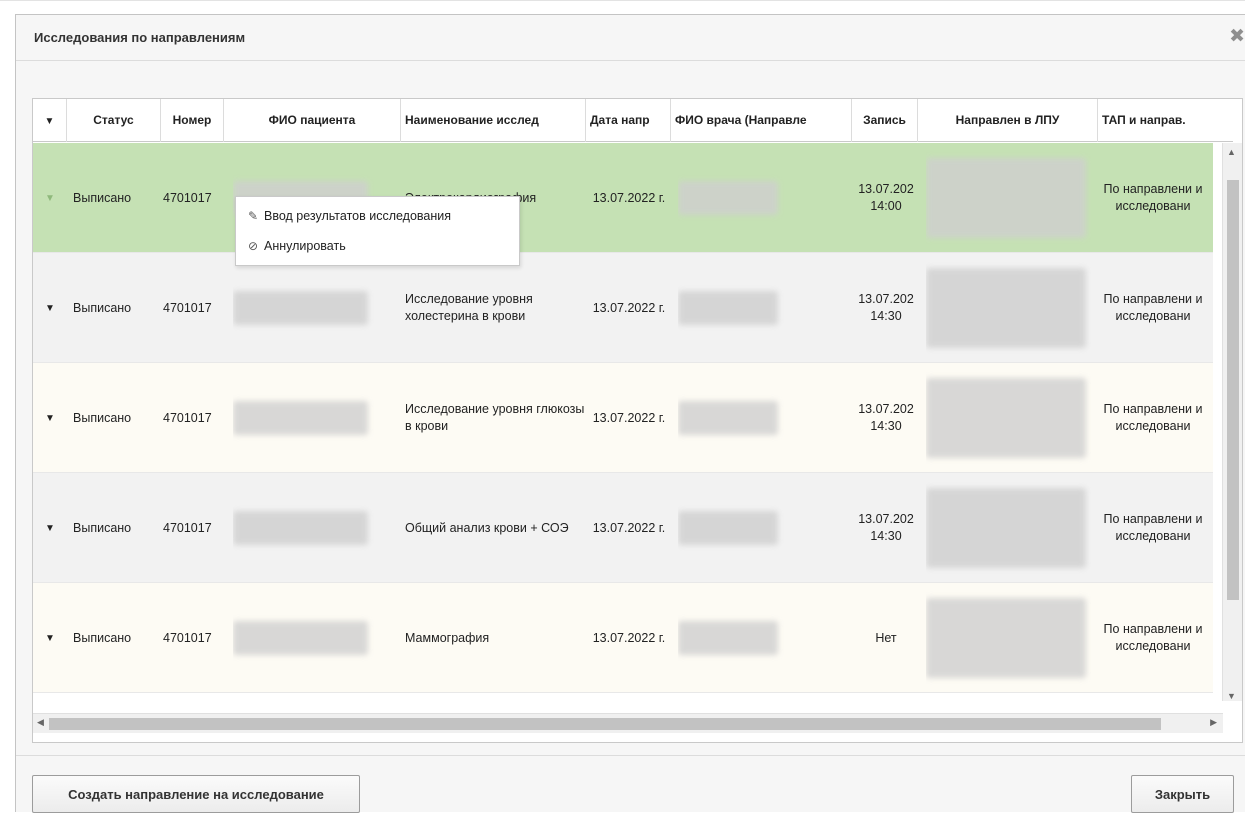 This screenshot has width=1245, height=813. What do you see at coordinates (487, 527) in the screenshot?
I see `cell-study-name: Общий анализ крови + СОЭ` at bounding box center [487, 527].